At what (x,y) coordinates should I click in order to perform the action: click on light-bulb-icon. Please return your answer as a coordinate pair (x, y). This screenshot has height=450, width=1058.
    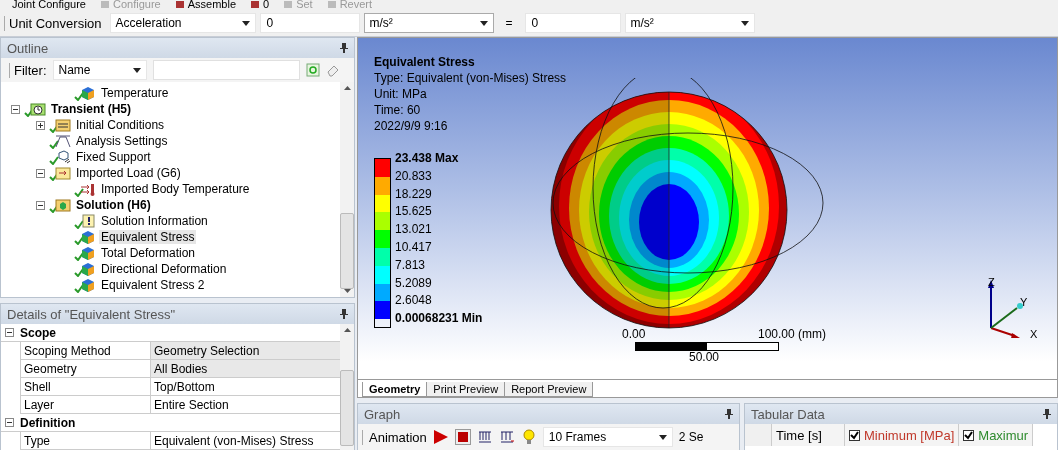
    Looking at the image, I should click on (528, 437).